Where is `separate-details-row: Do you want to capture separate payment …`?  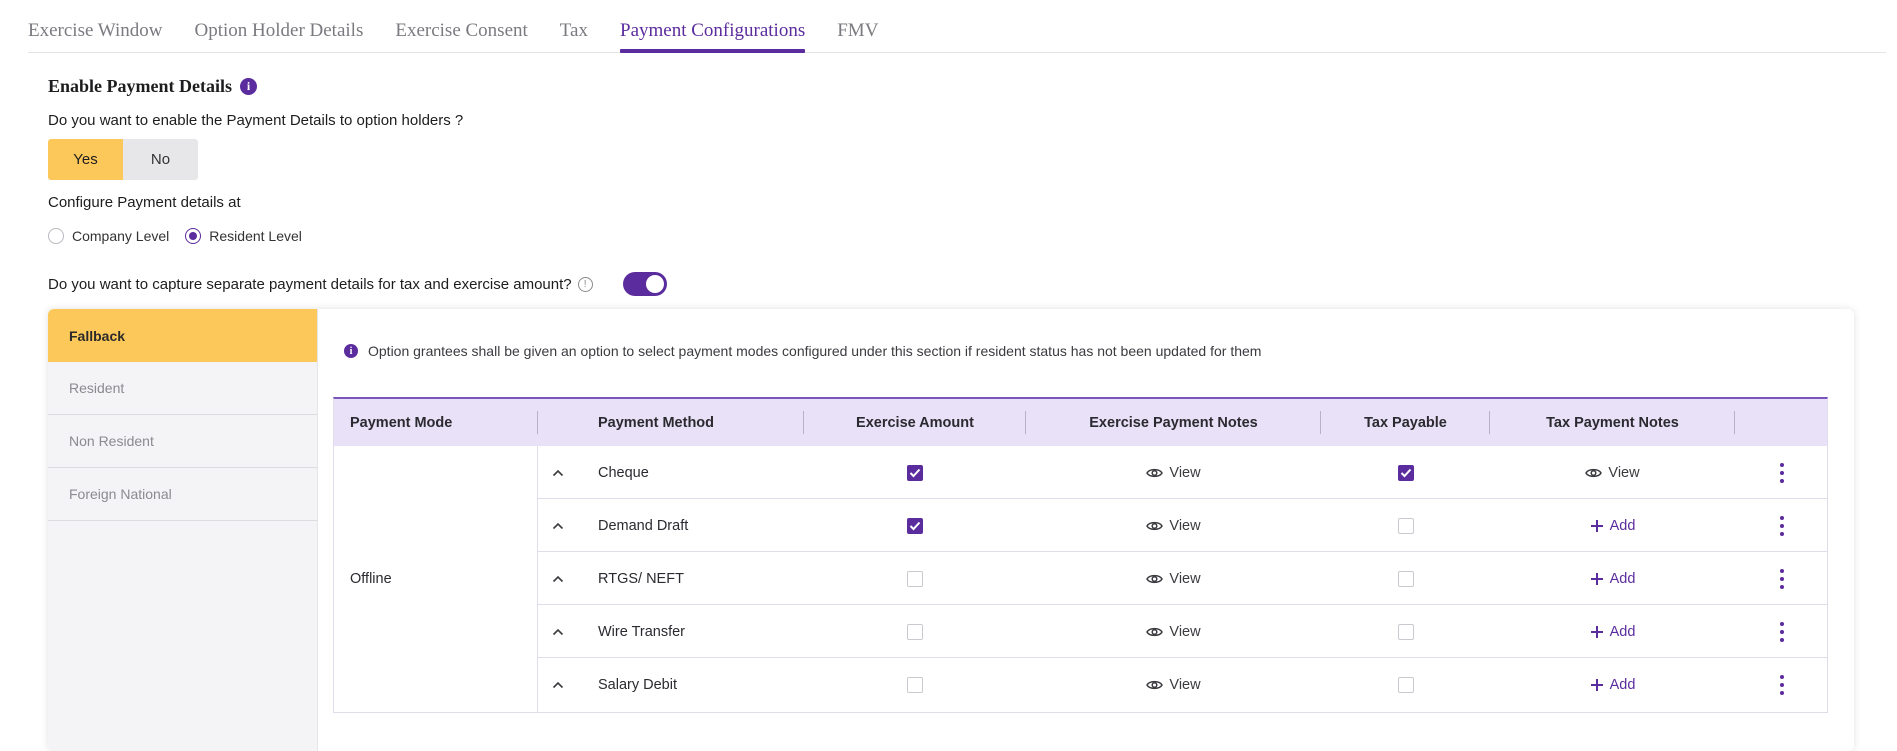 separate-details-row: Do you want to capture separate payment … is located at coordinates (357, 284).